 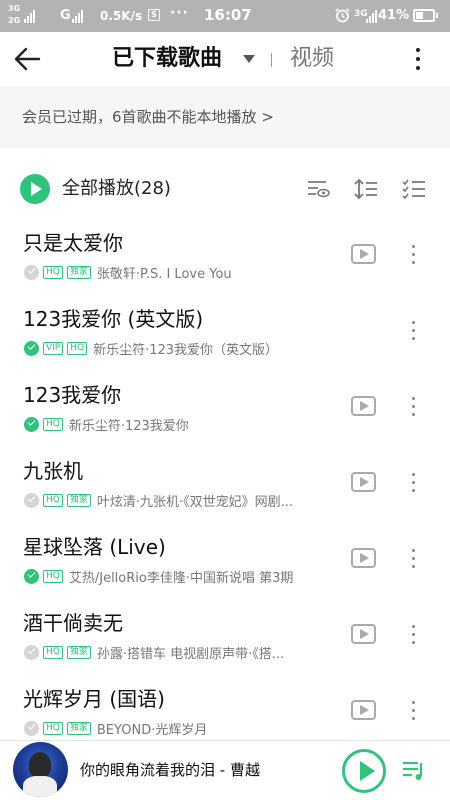 What do you see at coordinates (225, 258) in the screenshot?
I see `song-row: 只是太爱你 HQ 独家 张敬轩·P.S. I Love You` at bounding box center [225, 258].